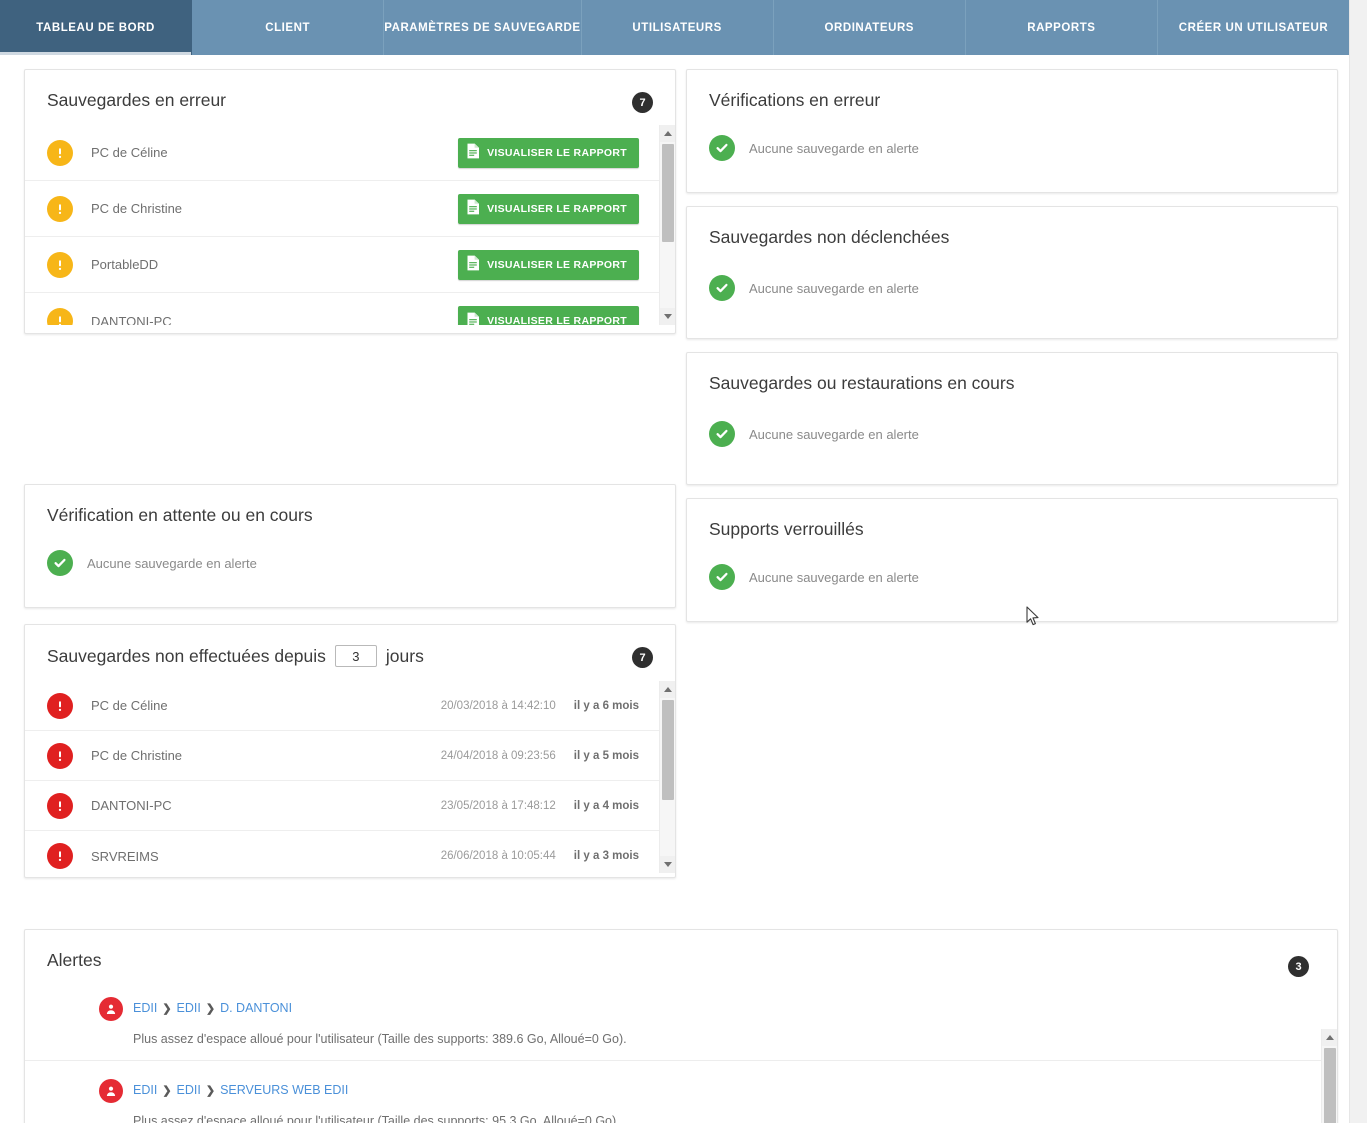 The height and width of the screenshot is (1123, 1367). I want to click on tab-tableau-de-bord: TABLEAU DE BORD, so click(96, 27).